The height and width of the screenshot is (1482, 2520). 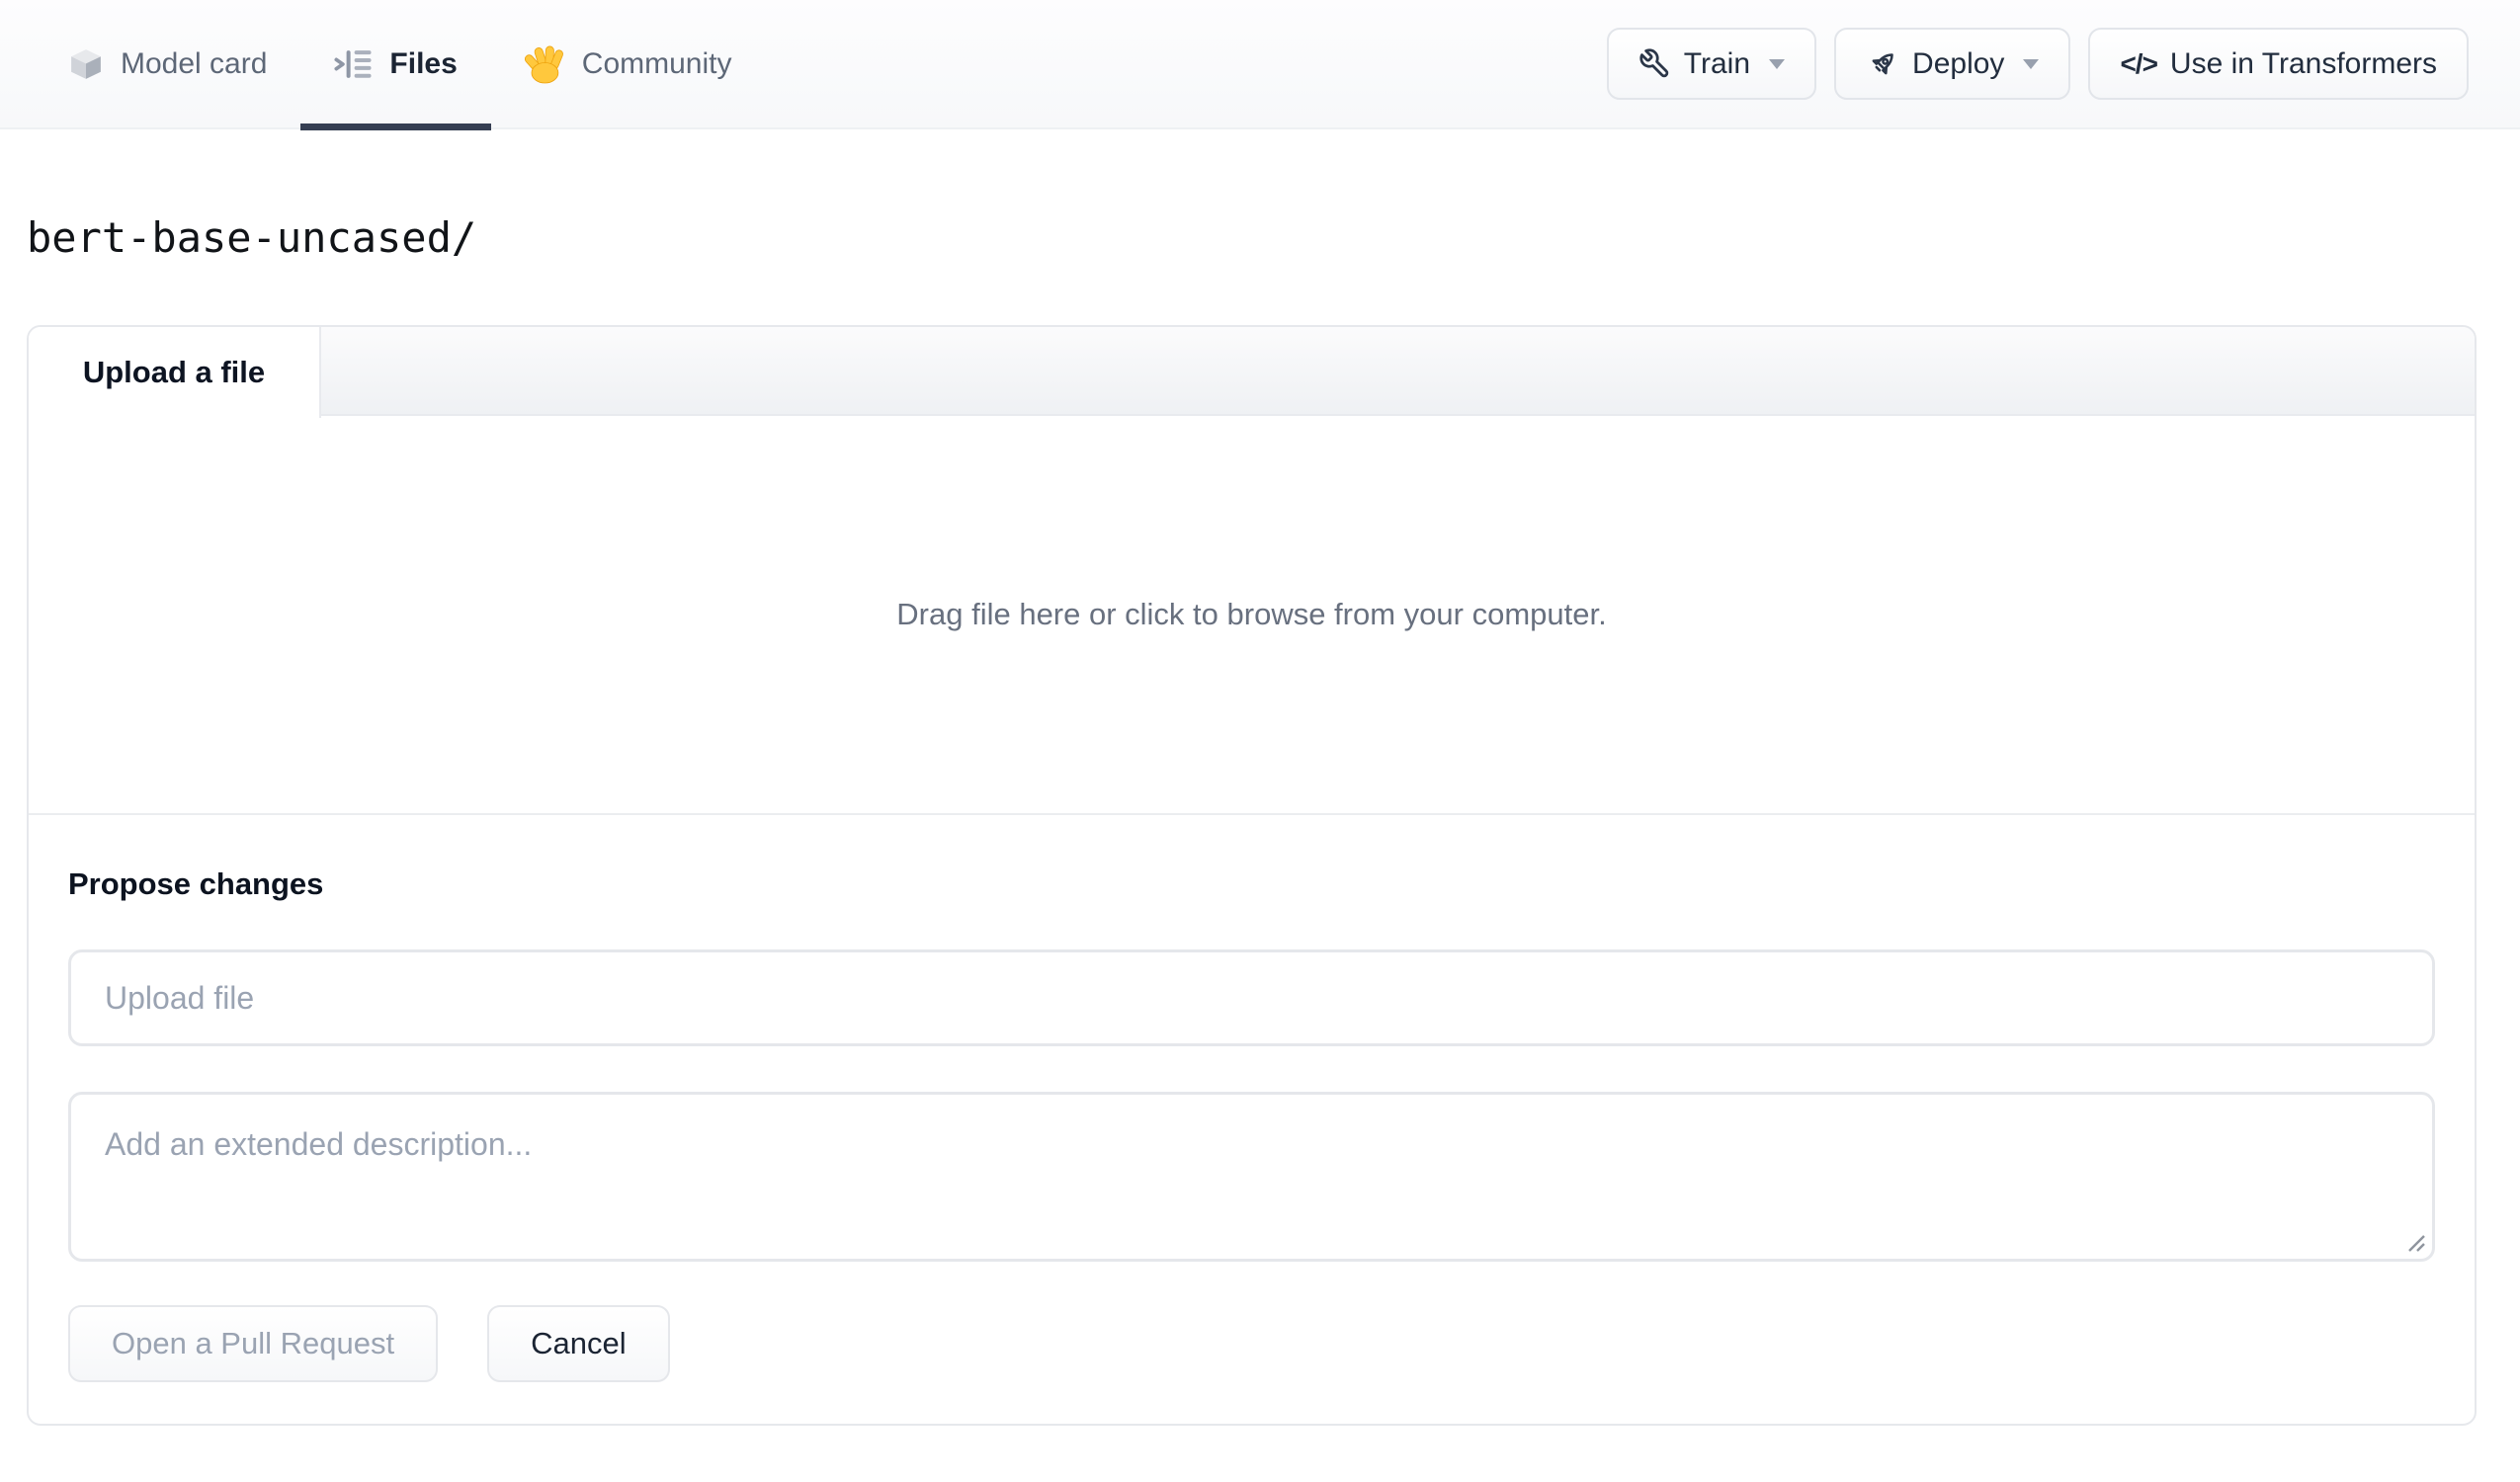 What do you see at coordinates (2303, 63) in the screenshot?
I see `use-in-transformers-label: Use in Transformers` at bounding box center [2303, 63].